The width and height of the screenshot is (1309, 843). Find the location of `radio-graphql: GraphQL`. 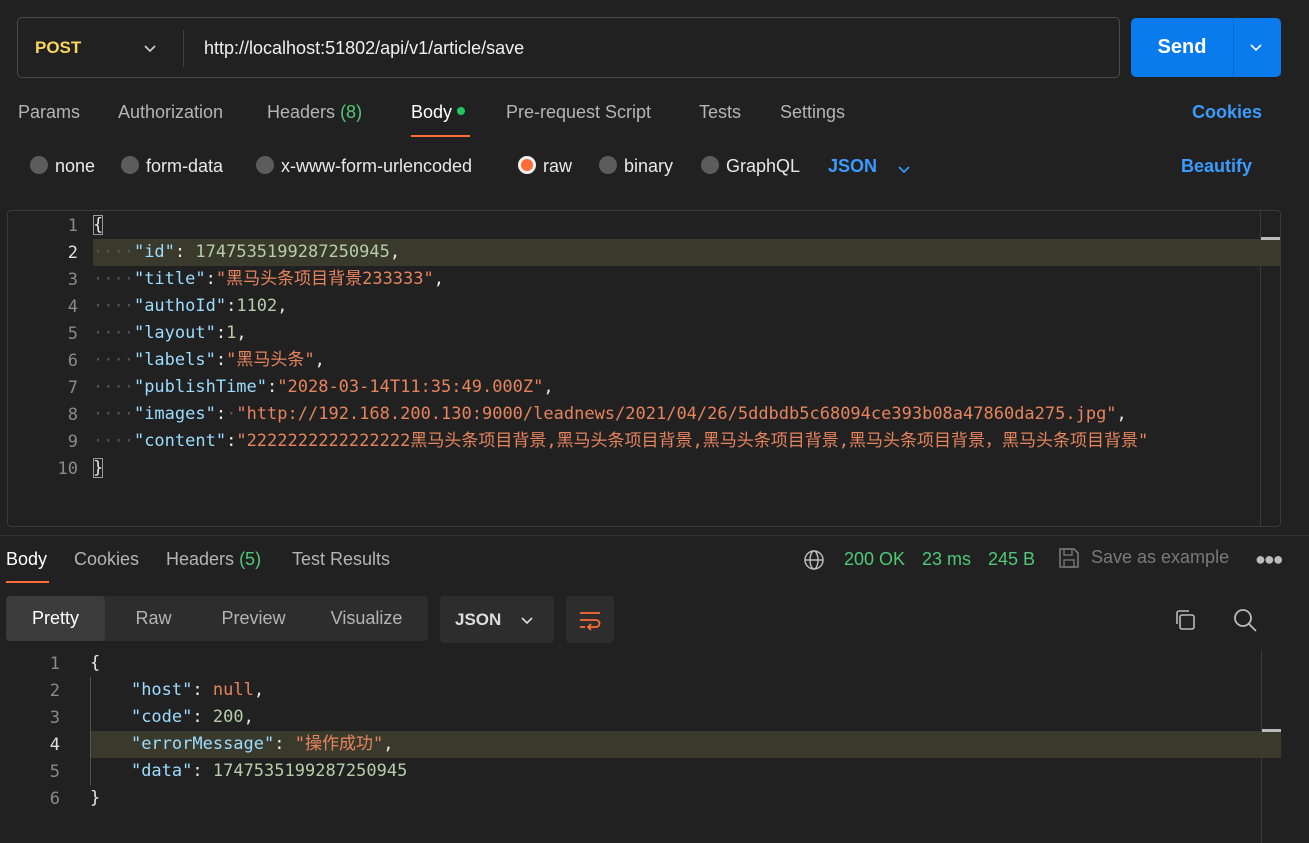

radio-graphql: GraphQL is located at coordinates (750, 168).